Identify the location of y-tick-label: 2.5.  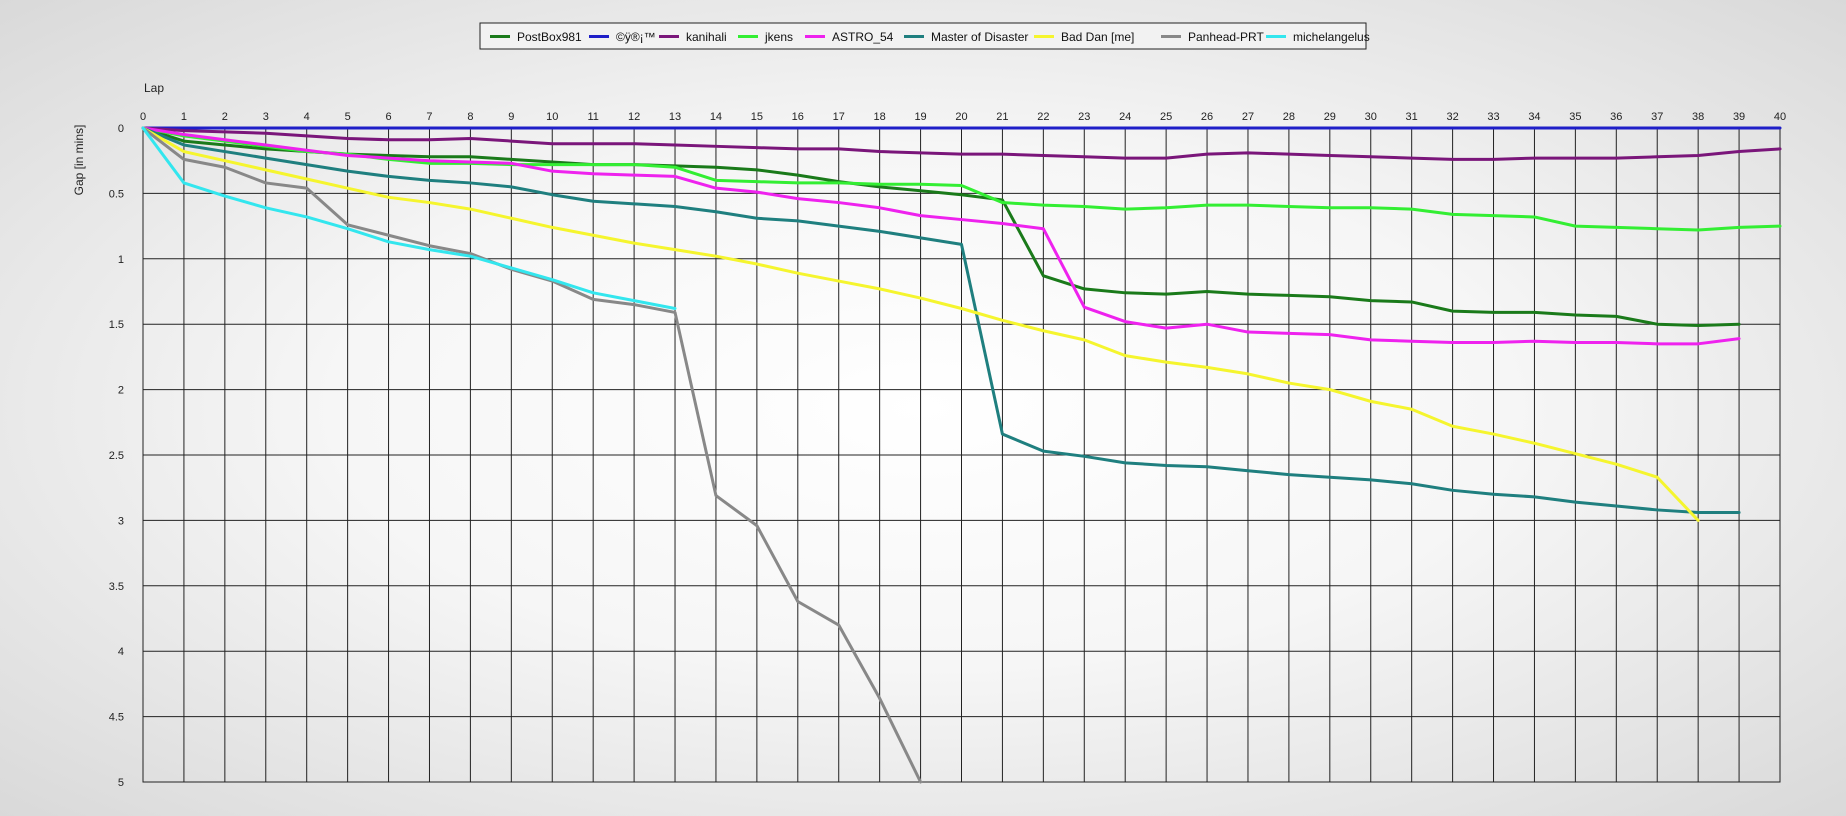
(116, 456).